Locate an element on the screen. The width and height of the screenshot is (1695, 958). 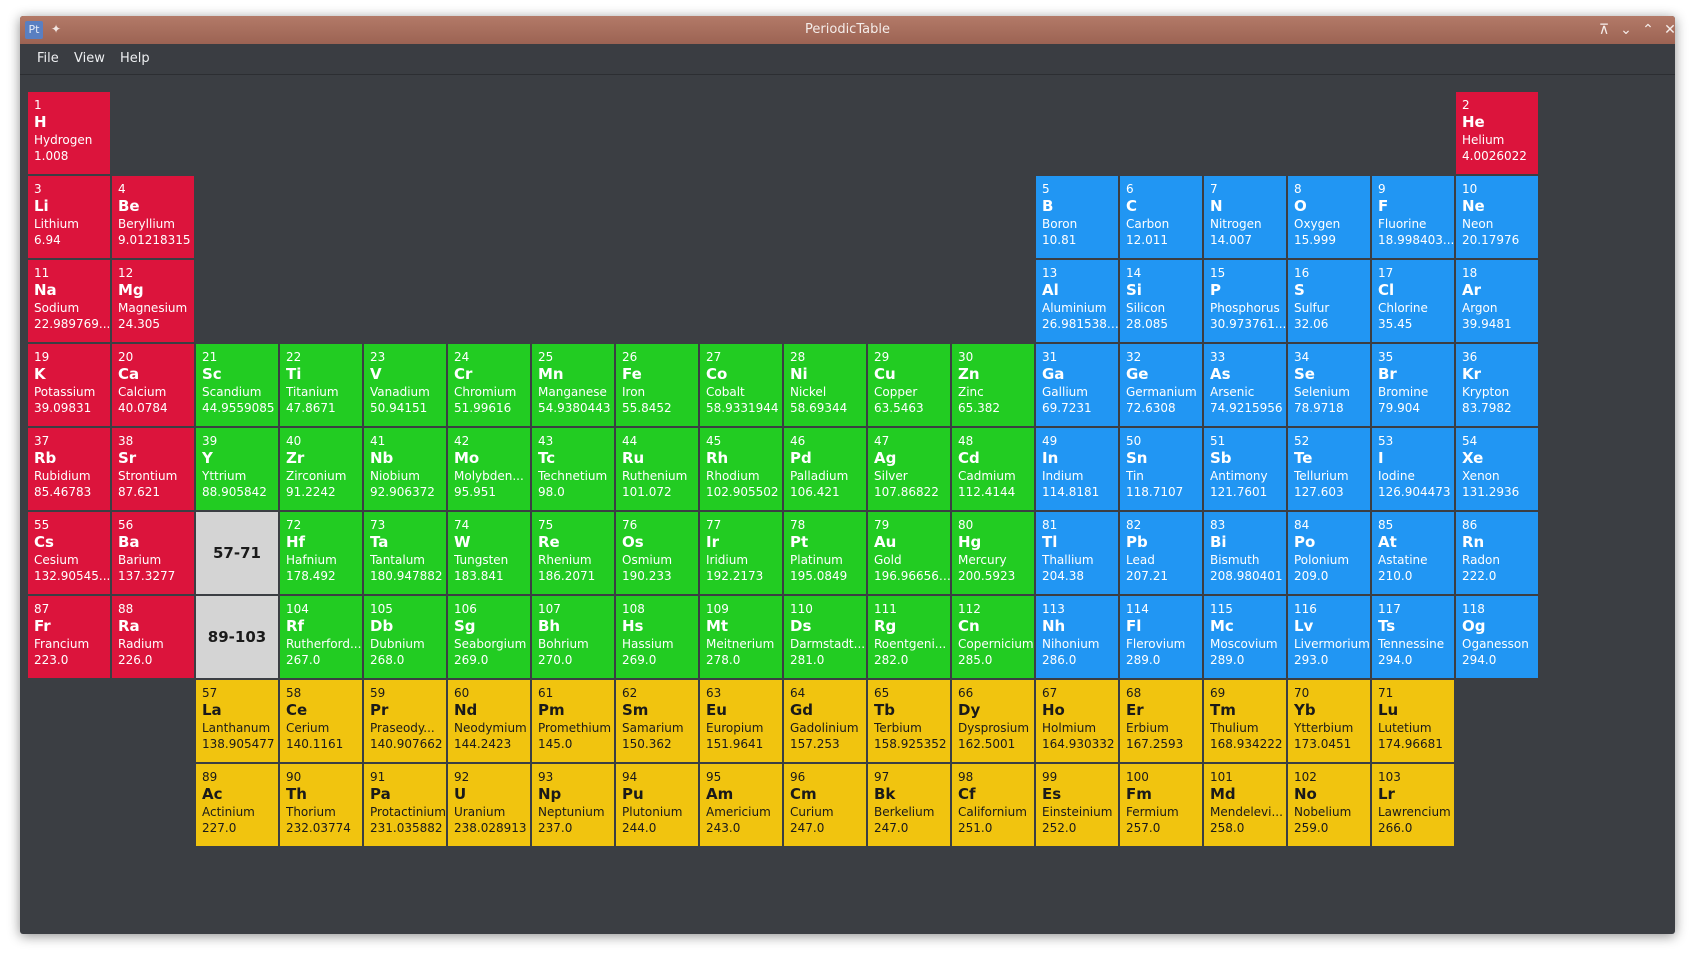
menu-view: View is located at coordinates (89, 59).